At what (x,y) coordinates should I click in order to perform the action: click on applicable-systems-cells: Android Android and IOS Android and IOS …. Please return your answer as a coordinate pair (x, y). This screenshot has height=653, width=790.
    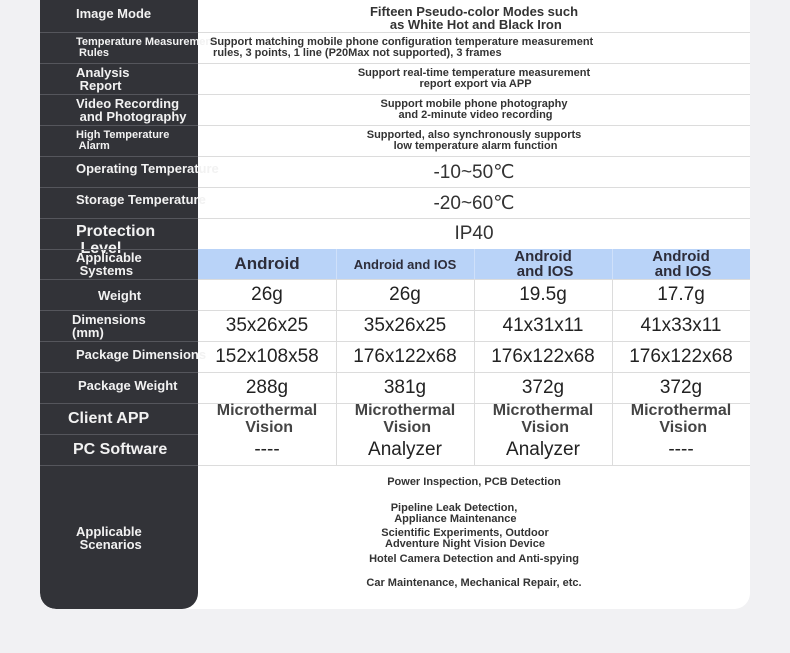
    Looking at the image, I should click on (474, 264).